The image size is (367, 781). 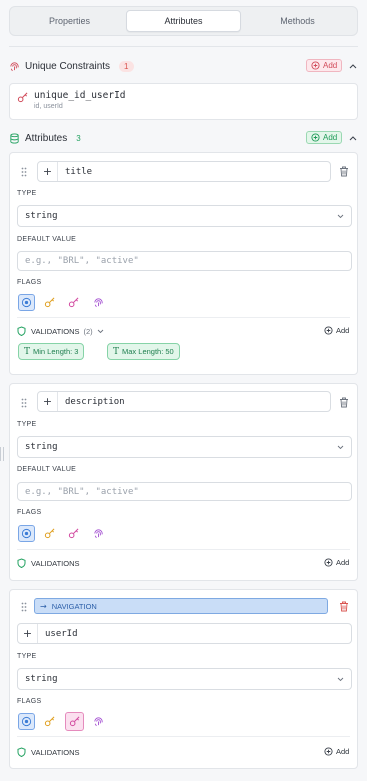 I want to click on attribute-name-field: + description, so click(x=184, y=401).